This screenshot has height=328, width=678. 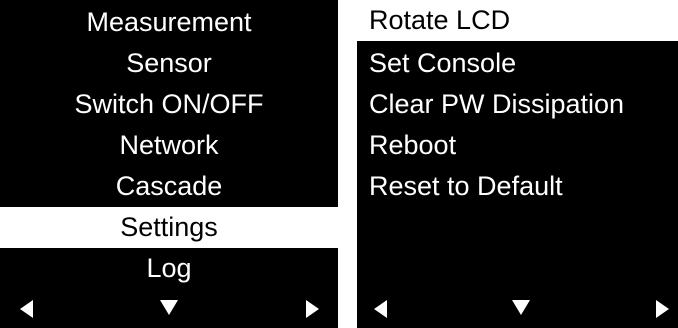 What do you see at coordinates (517, 145) in the screenshot?
I see `menu-item-reboot: Reboot` at bounding box center [517, 145].